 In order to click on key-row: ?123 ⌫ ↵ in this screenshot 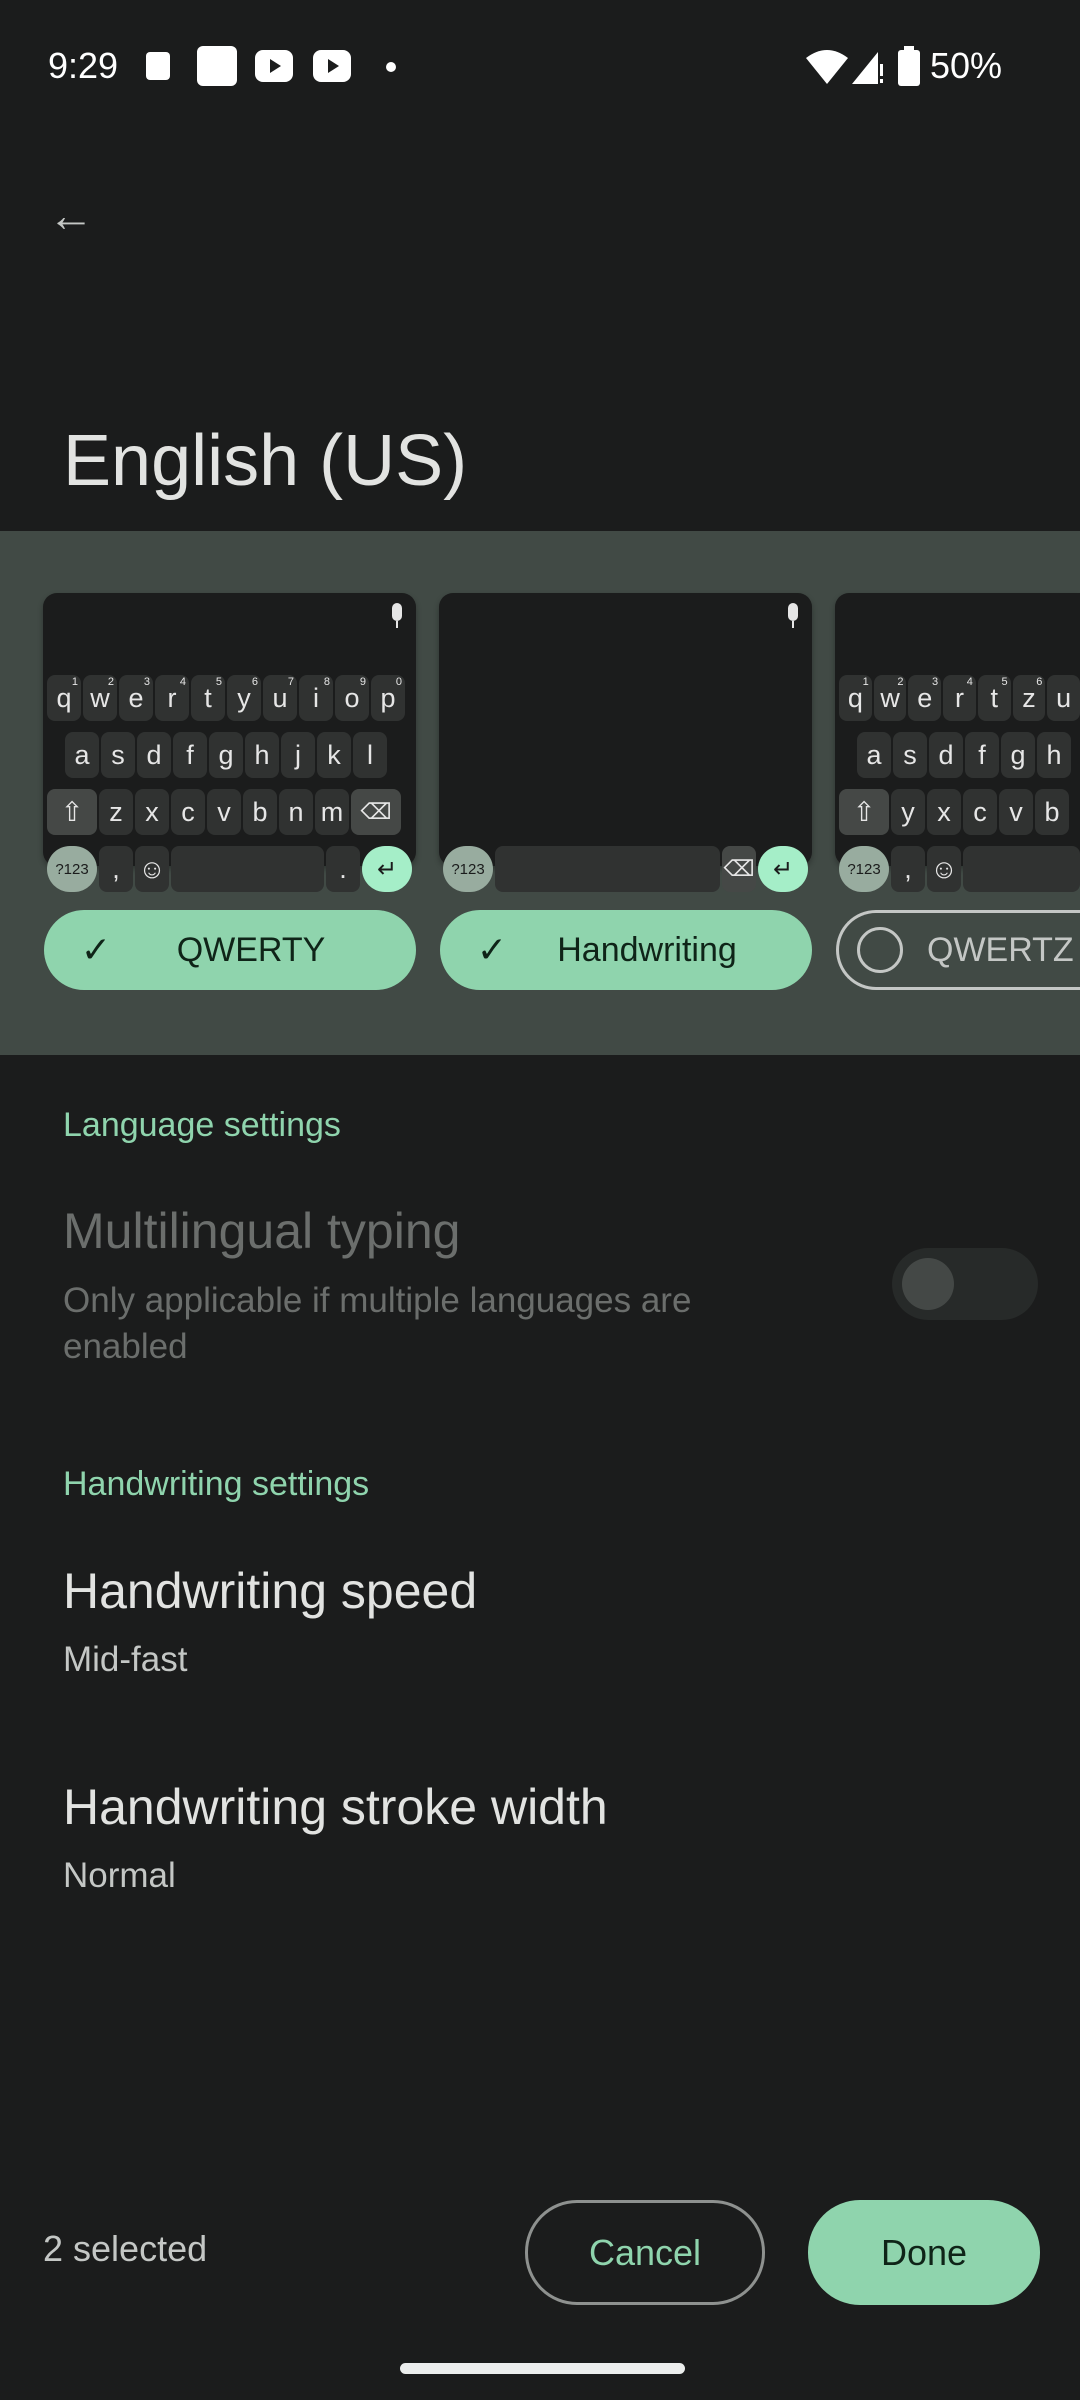, I will do `click(625, 869)`.